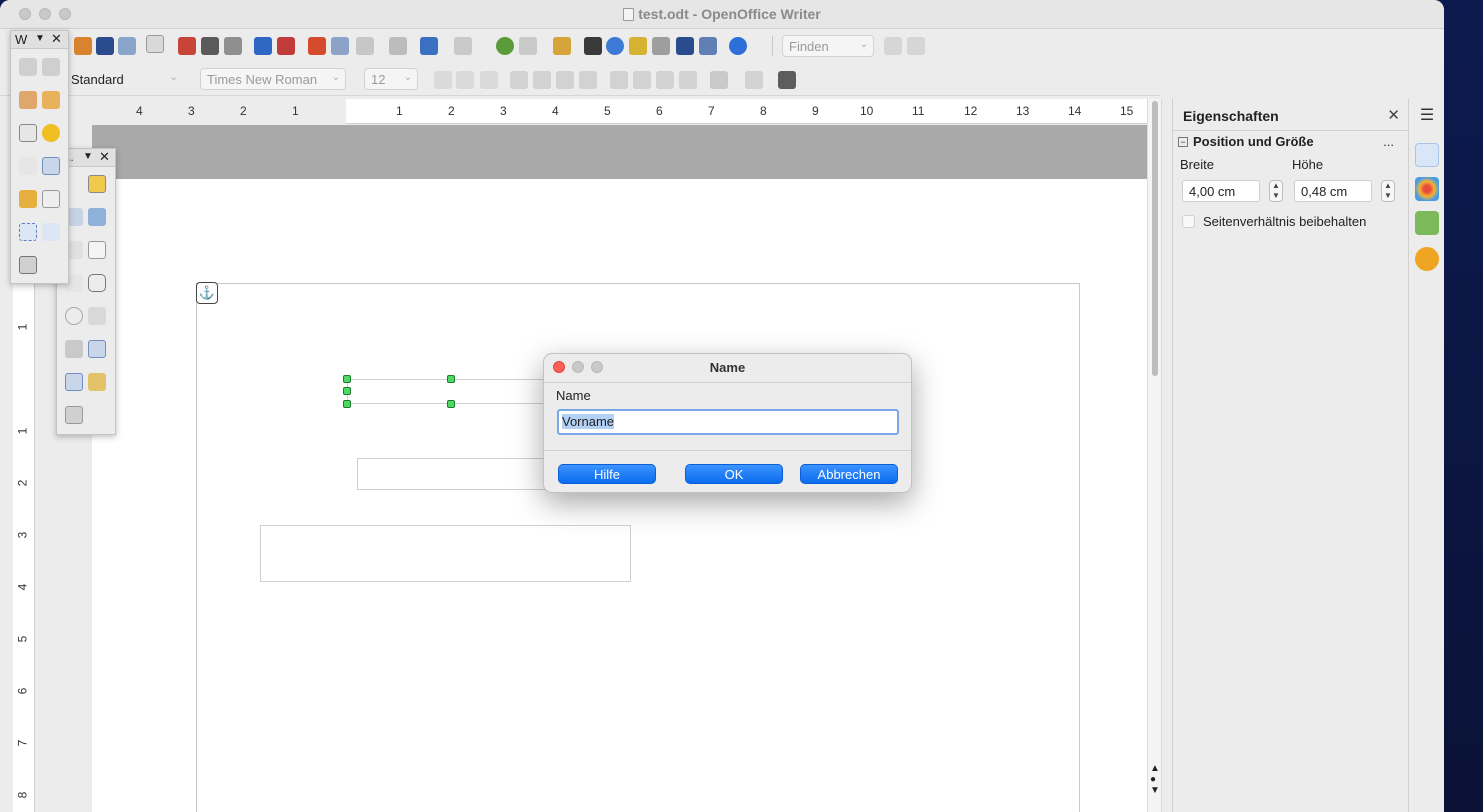 Image resolution: width=1483 pixels, height=812 pixels. I want to click on format-paintbrush-icon, so click(398, 46).